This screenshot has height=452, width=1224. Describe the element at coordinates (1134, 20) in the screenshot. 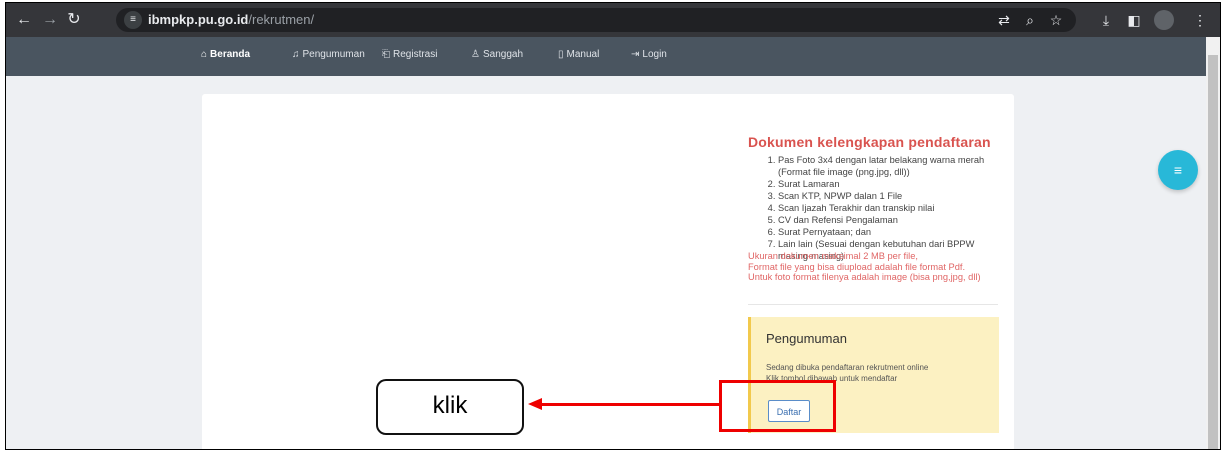

I see `sidepanel-icon: ◧` at that location.